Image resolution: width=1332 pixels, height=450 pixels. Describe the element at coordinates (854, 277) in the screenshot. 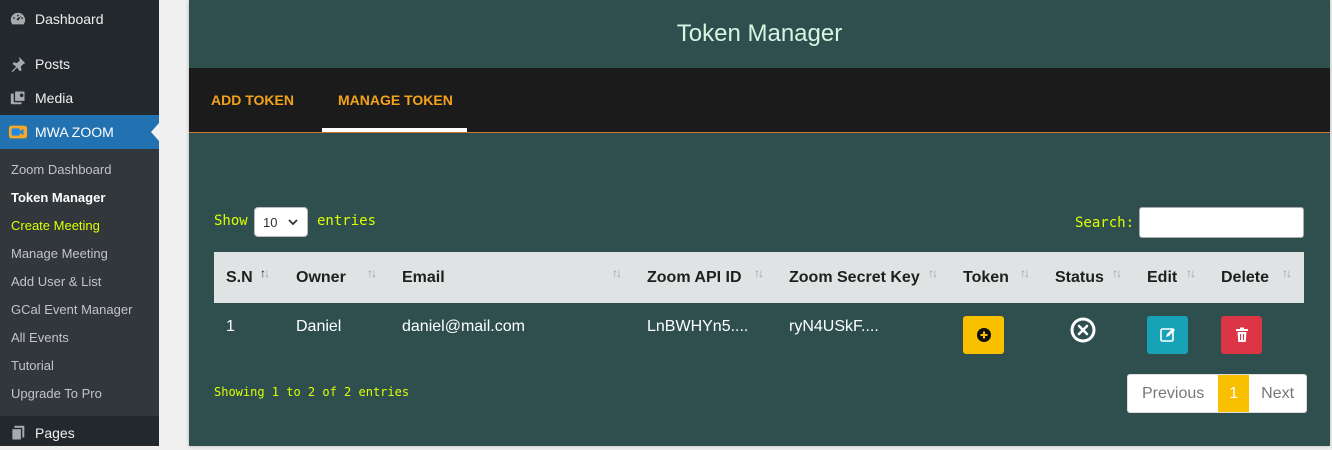

I see `column-header-zoom-secret-key: Zoom Secret Key` at that location.